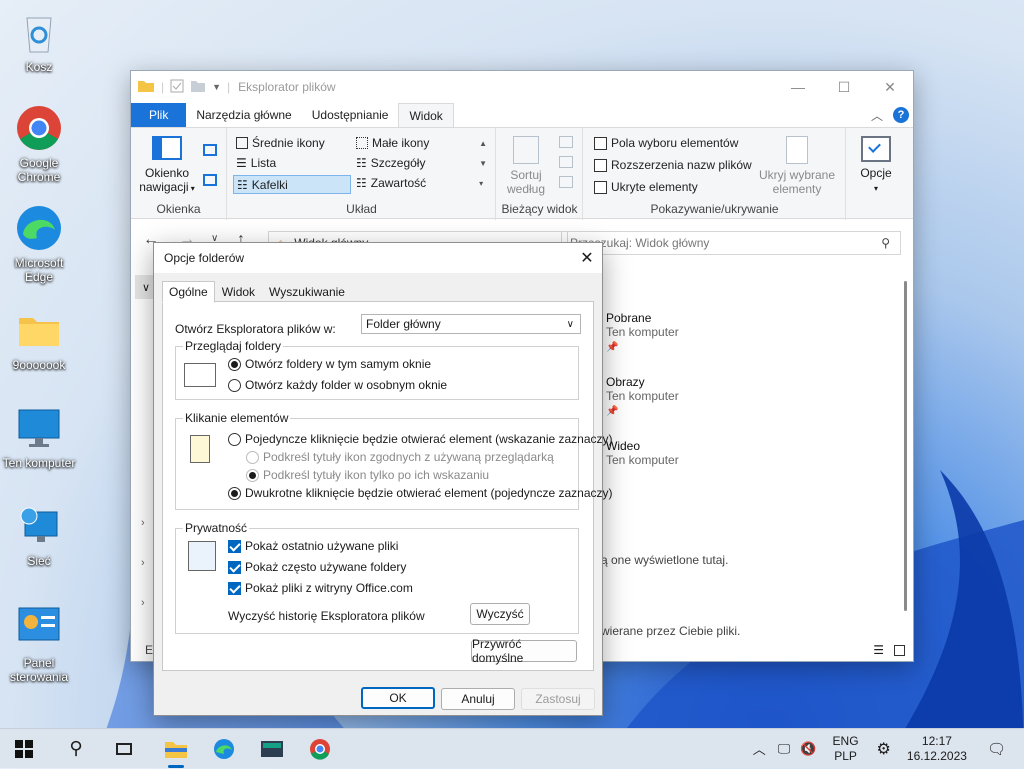 The width and height of the screenshot is (1024, 769). I want to click on hide-selected-button: Ukryj wybrane elementy, so click(797, 166).